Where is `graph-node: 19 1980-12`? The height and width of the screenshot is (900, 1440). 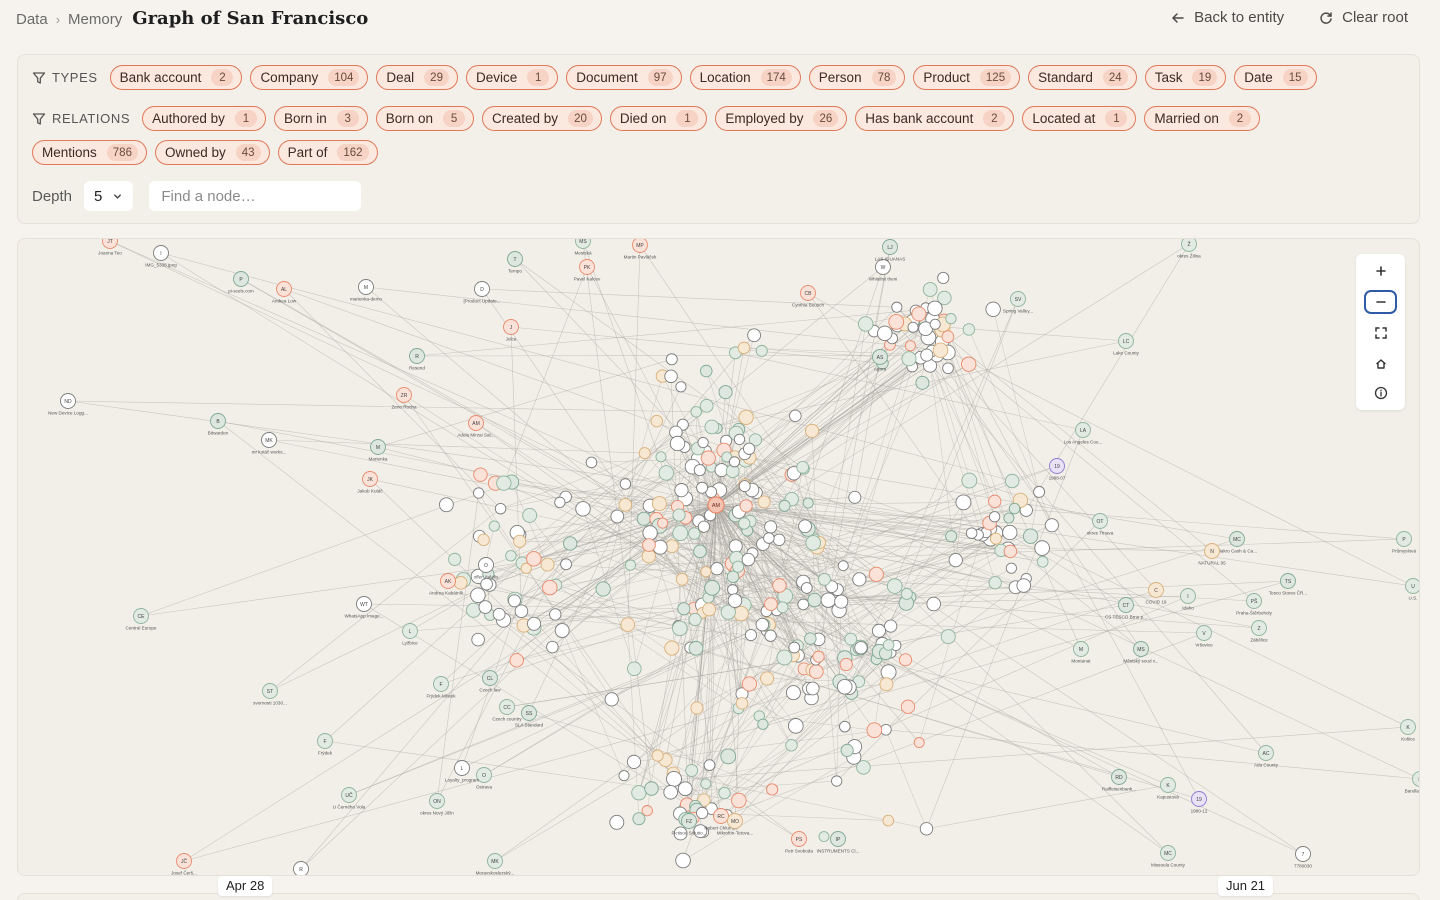 graph-node: 19 1980-12 is located at coordinates (1199, 802).